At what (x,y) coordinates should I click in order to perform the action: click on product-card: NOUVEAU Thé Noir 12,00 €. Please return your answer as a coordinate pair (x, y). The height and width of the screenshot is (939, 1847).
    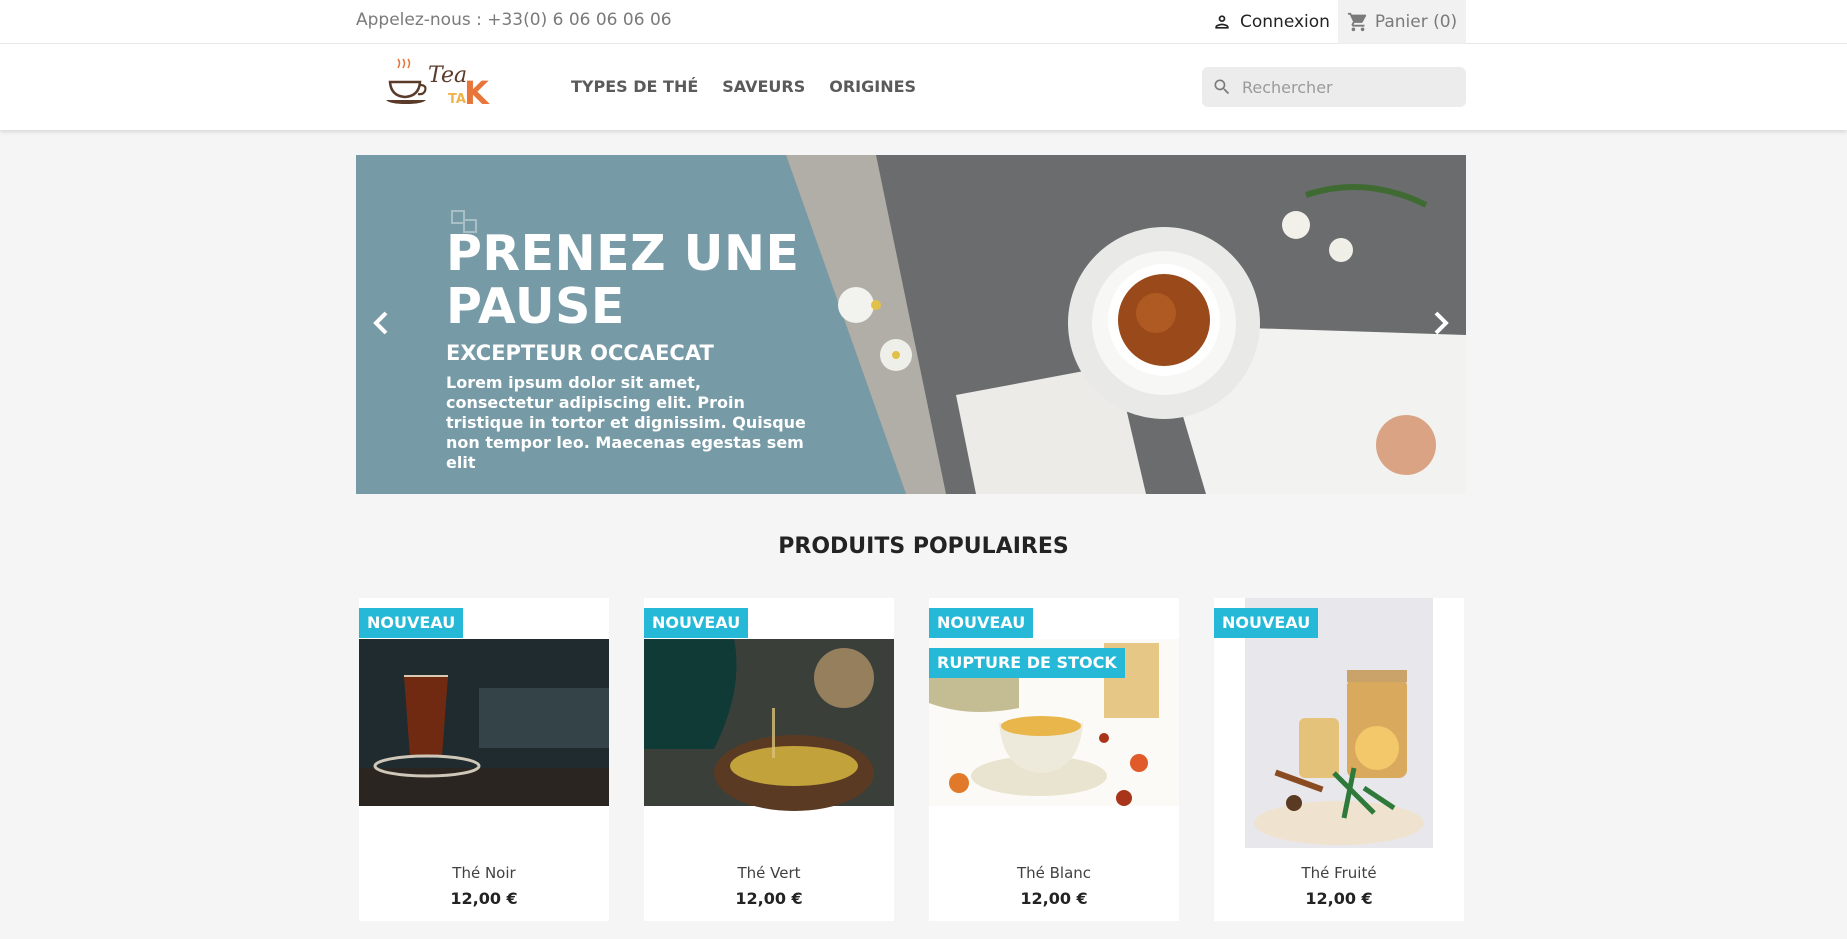
    Looking at the image, I should click on (484, 759).